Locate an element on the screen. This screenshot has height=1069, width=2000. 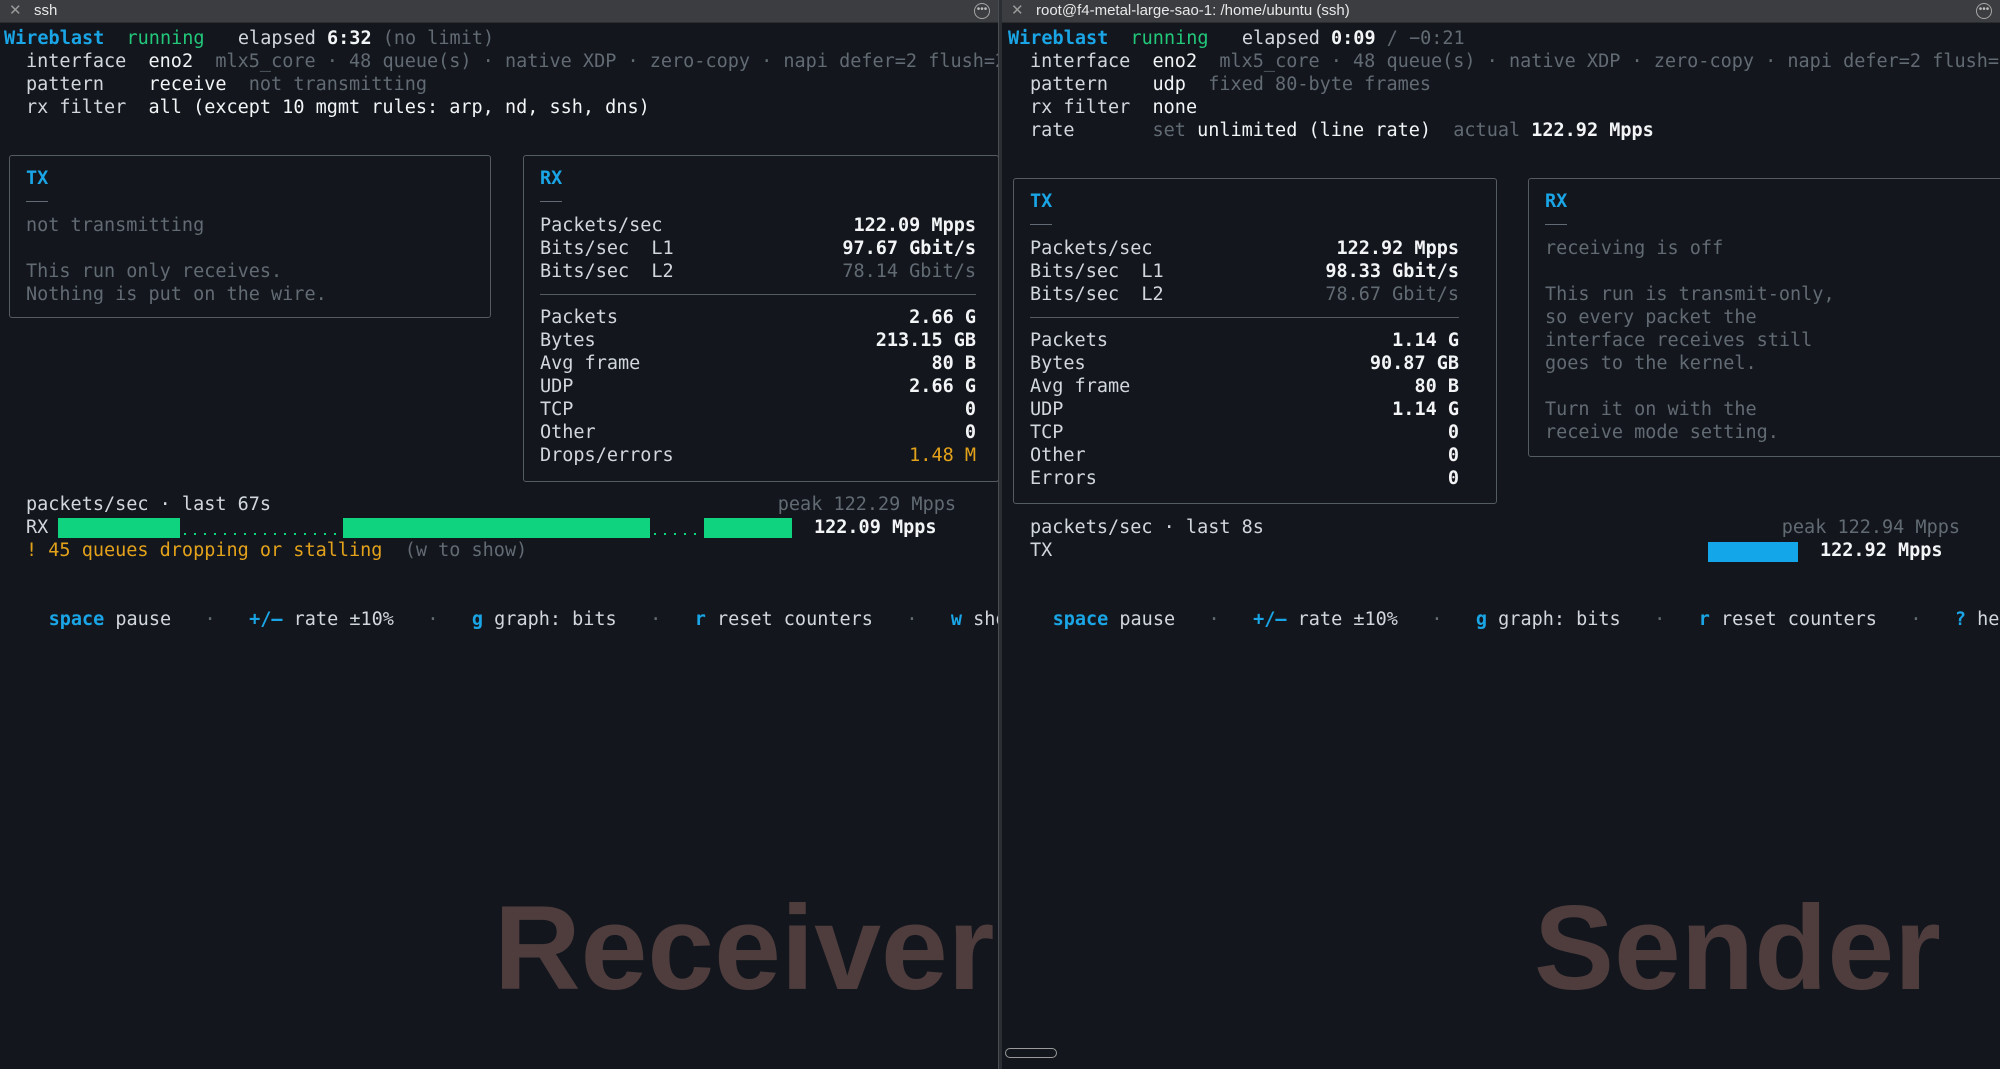
rx-other: 0 is located at coordinates (970, 432).